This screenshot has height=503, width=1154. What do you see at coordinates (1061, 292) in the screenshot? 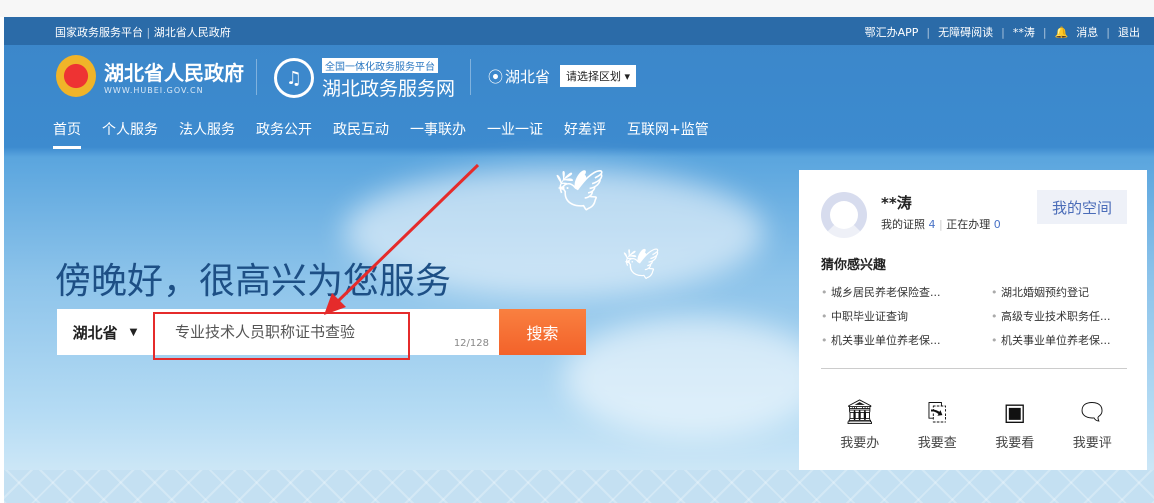
I see `list-item: 湖北婚姻预约登记` at bounding box center [1061, 292].